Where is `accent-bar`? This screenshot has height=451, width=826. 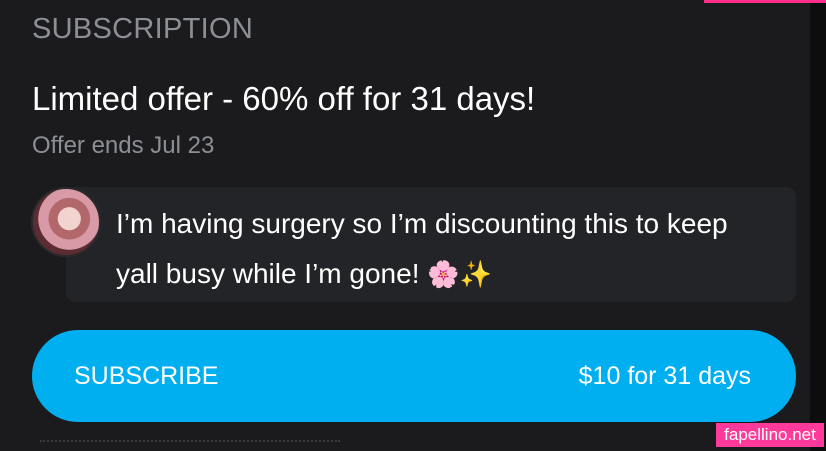 accent-bar is located at coordinates (765, 1).